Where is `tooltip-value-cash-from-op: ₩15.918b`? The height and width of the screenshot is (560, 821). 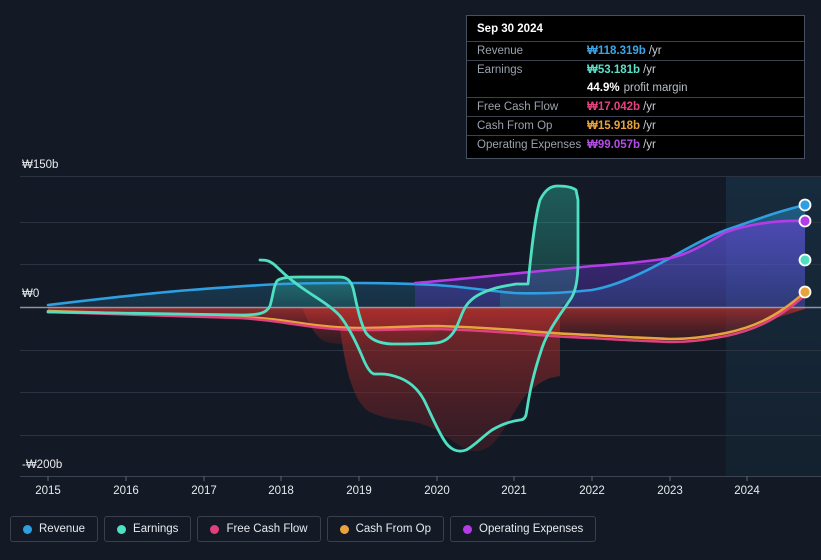
tooltip-value-cash-from-op: ₩15.918b is located at coordinates (614, 126).